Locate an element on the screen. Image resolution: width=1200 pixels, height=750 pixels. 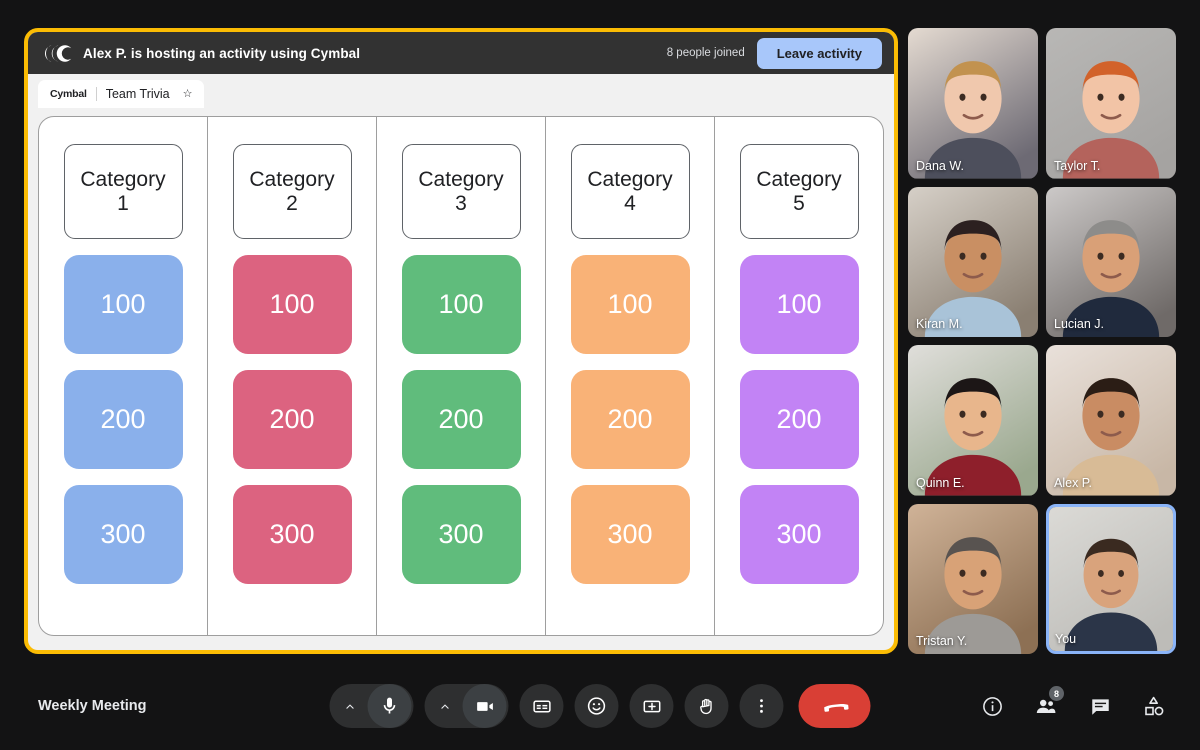
category-card: Category 2 is located at coordinates (292, 191).